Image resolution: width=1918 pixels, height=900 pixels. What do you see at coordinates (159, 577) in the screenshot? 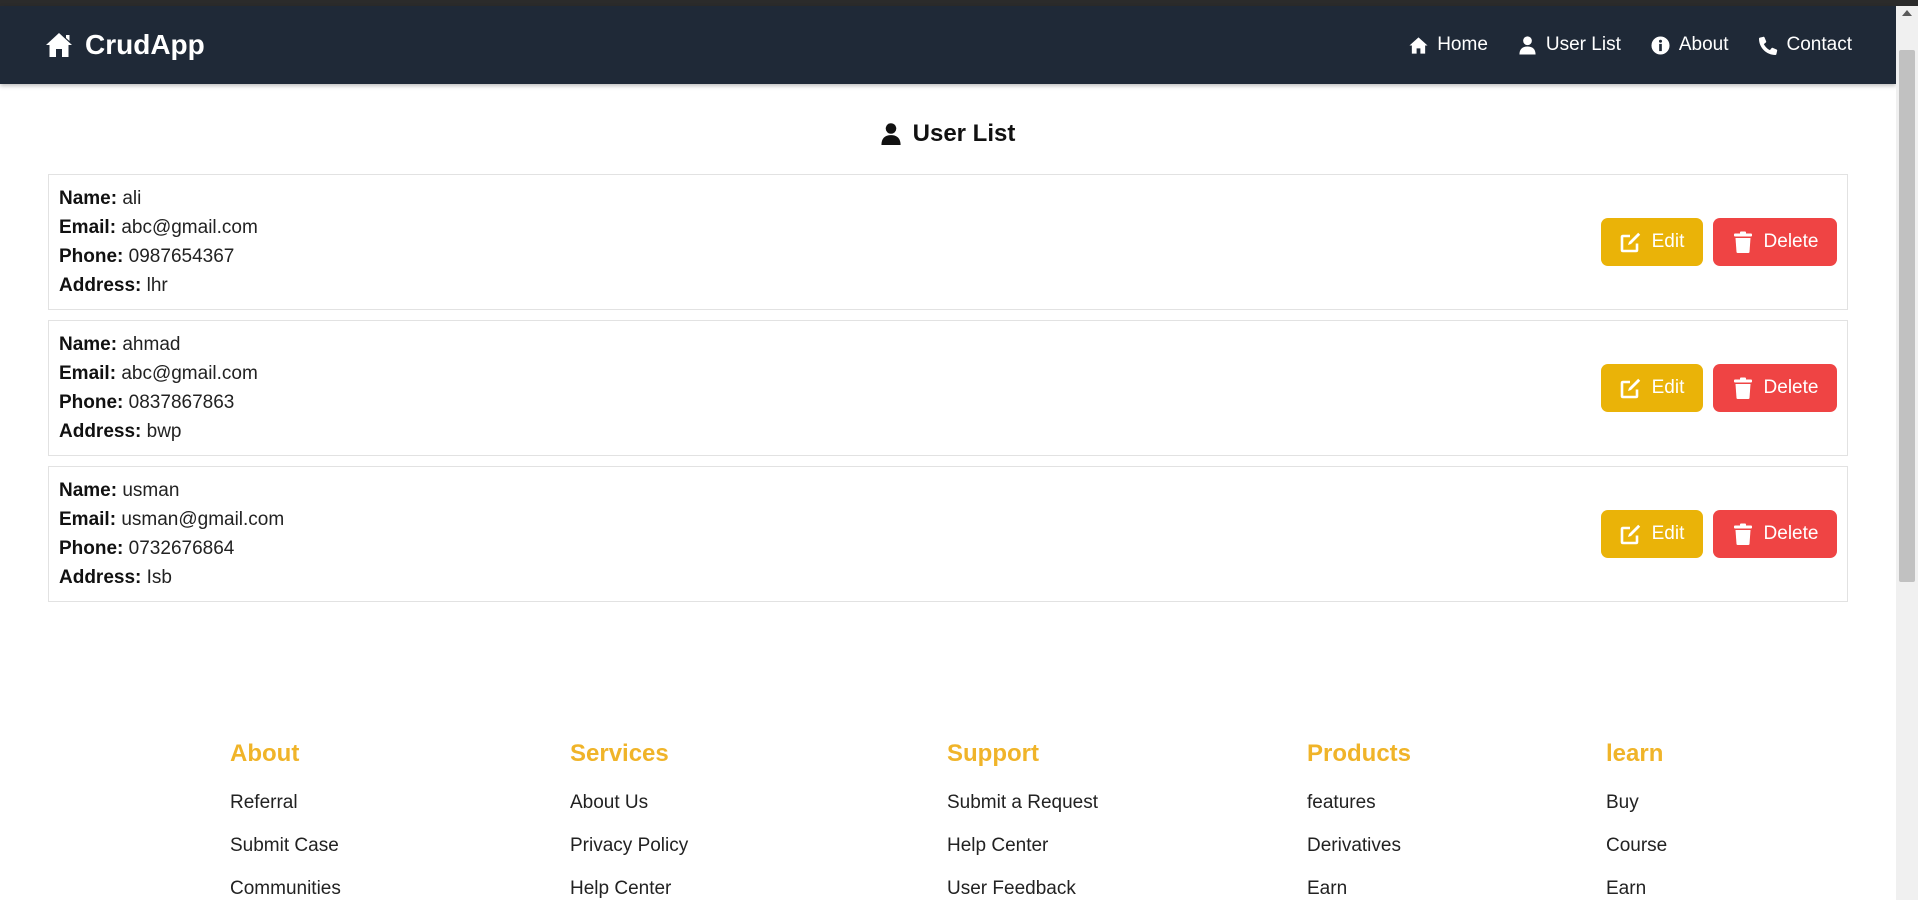
I see `user-address: Isb` at bounding box center [159, 577].